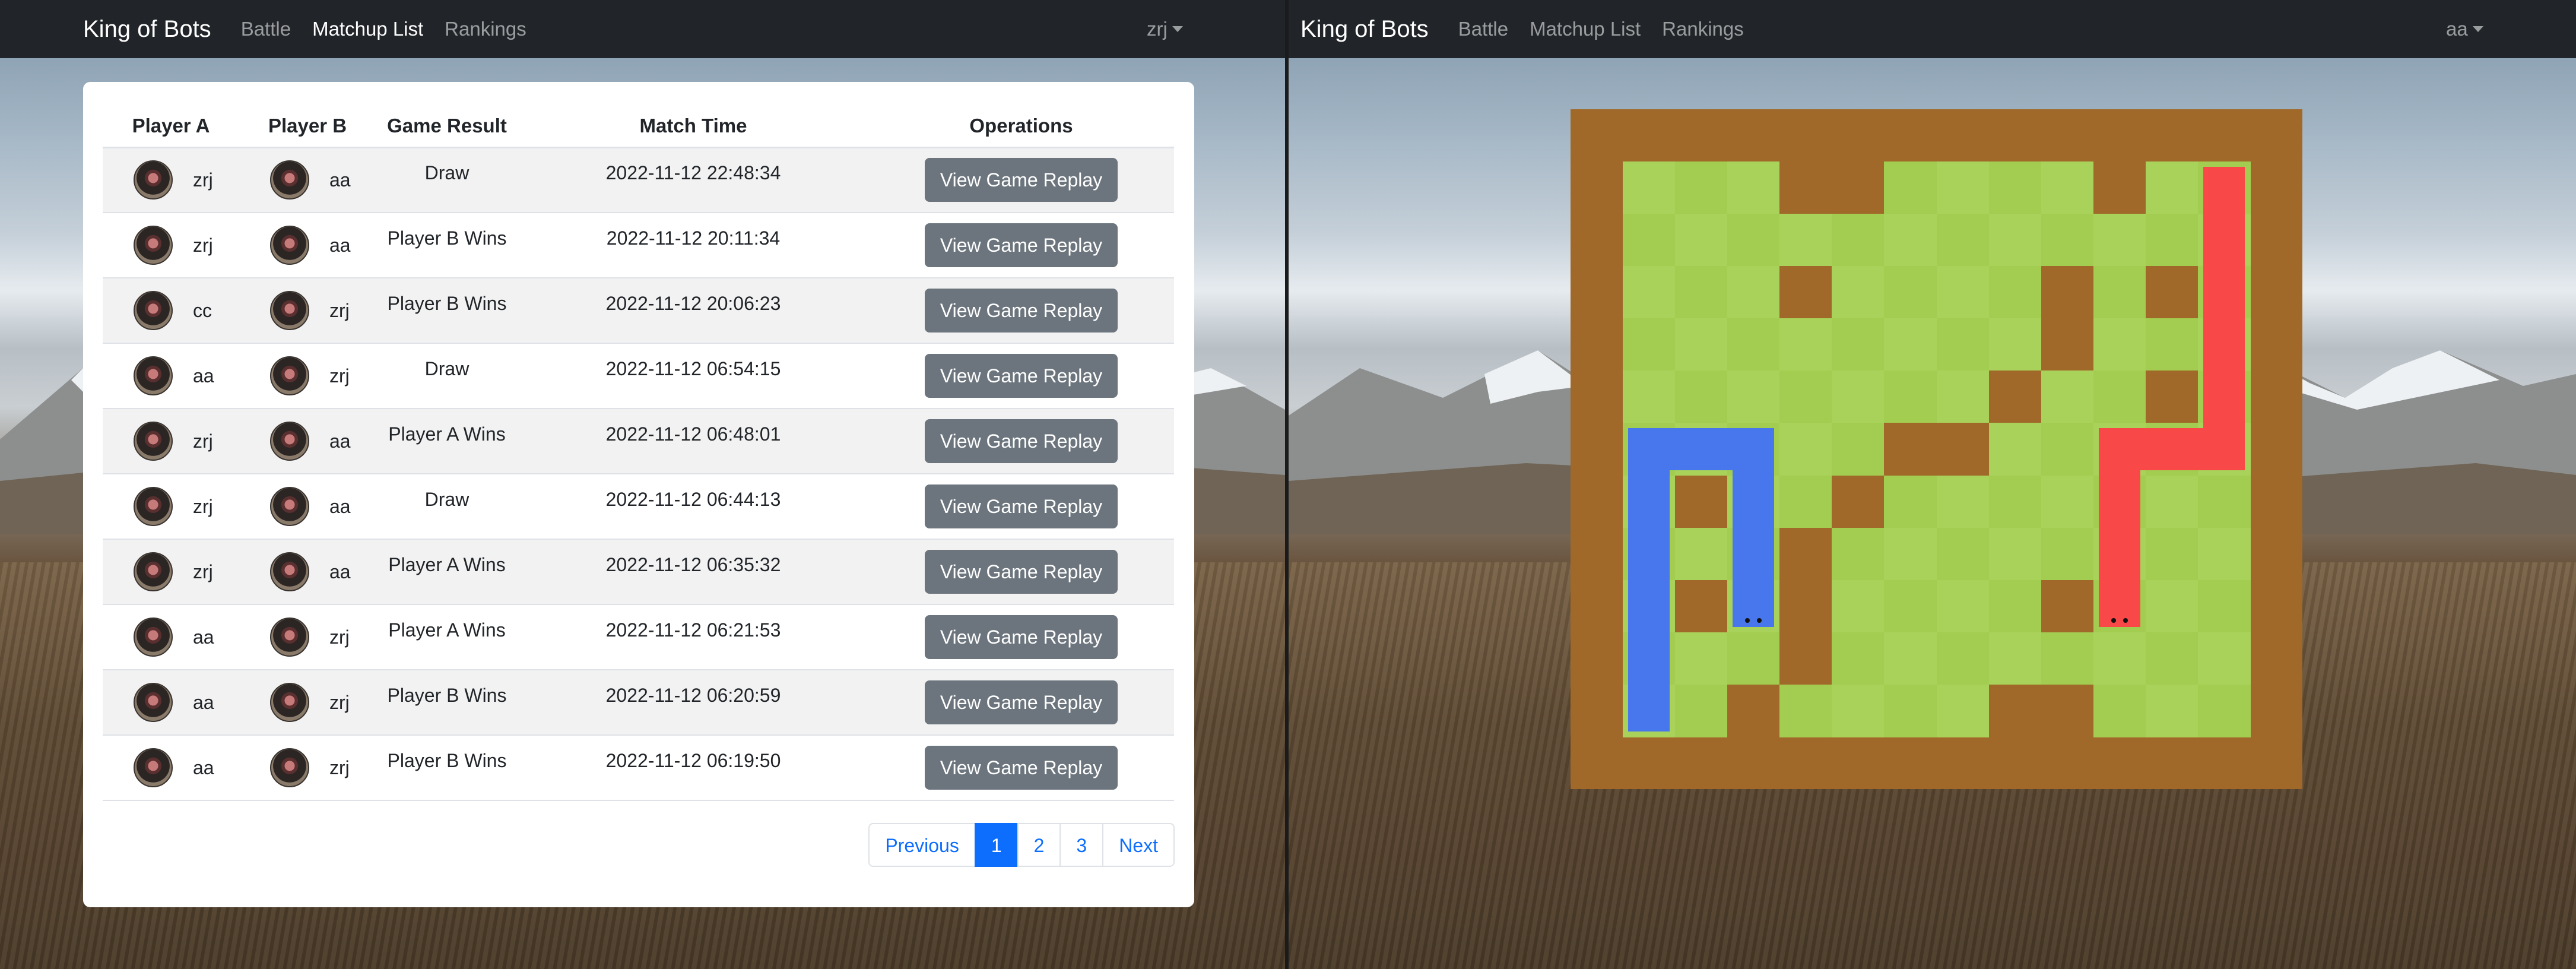 The image size is (2576, 969). What do you see at coordinates (307, 768) in the screenshot?
I see `cell-player-b: zrj` at bounding box center [307, 768].